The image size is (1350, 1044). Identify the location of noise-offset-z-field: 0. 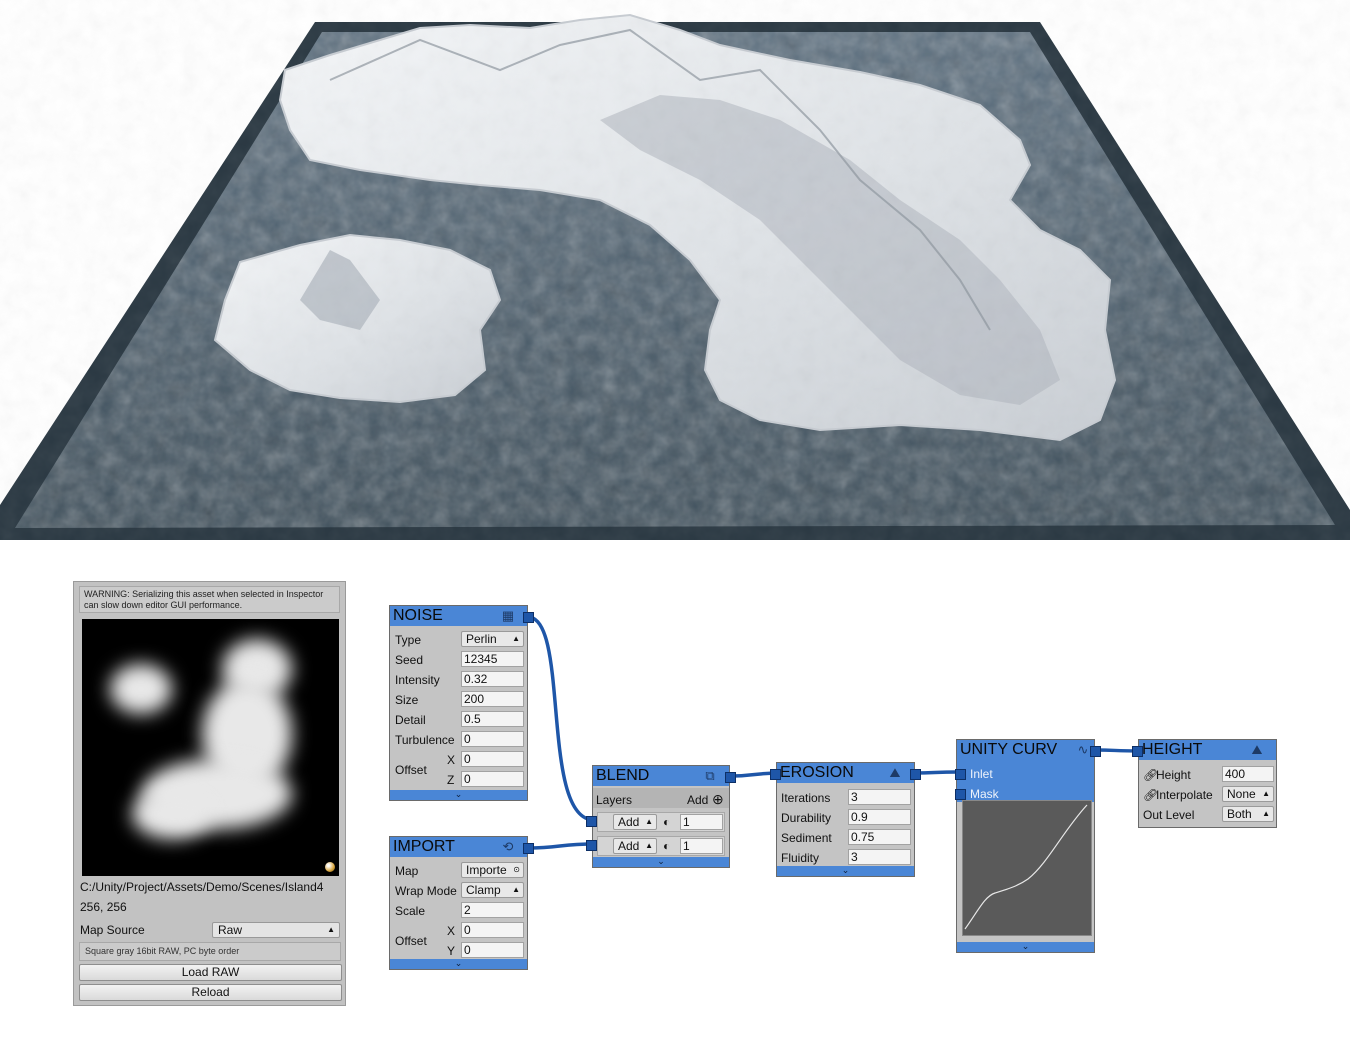
(492, 779).